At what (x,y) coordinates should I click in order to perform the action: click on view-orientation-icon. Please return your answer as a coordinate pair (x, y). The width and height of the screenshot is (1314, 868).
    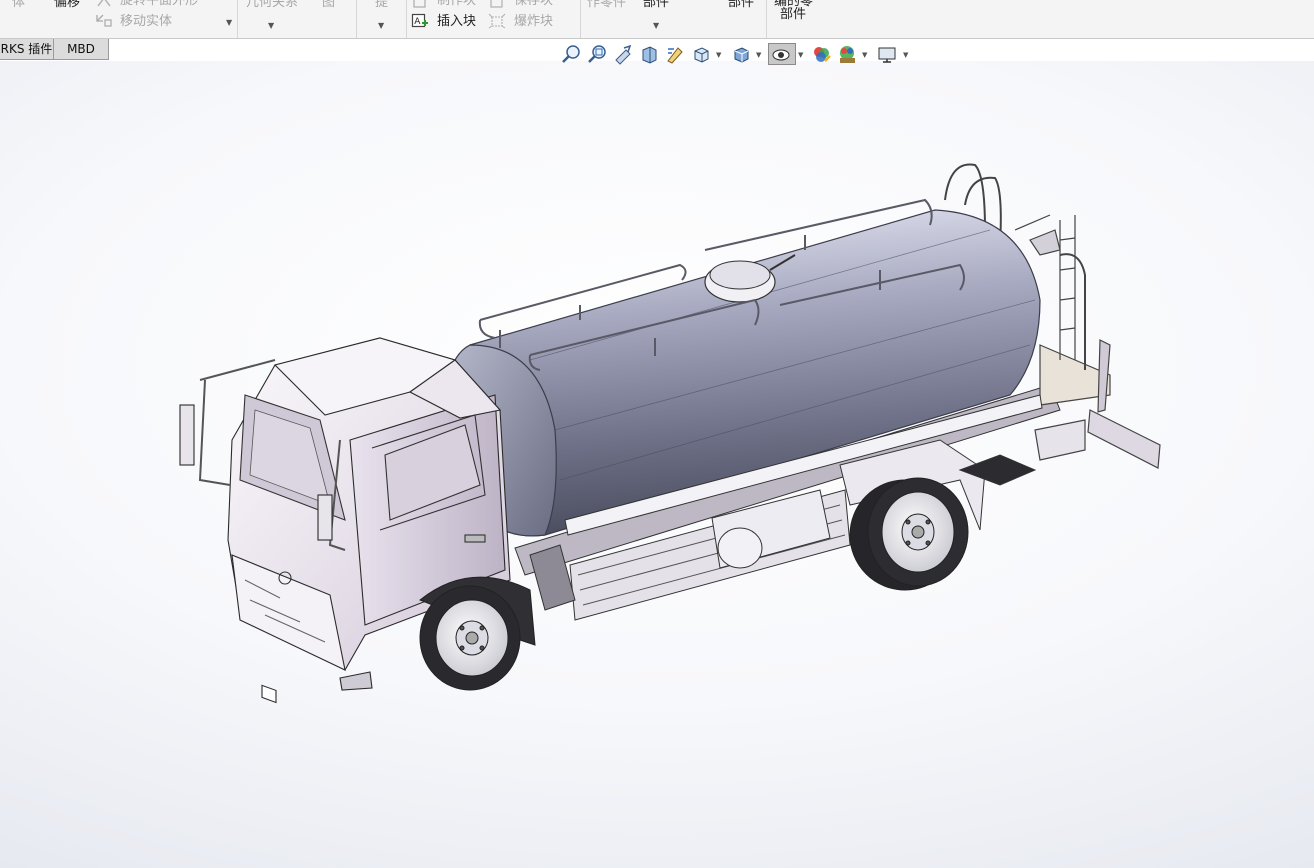
    Looking at the image, I should click on (701, 55).